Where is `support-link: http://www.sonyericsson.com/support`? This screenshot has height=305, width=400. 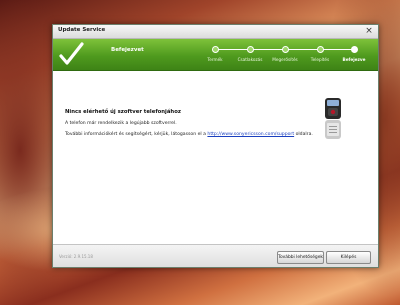 support-link: http://www.sonyericsson.com/support is located at coordinates (250, 134).